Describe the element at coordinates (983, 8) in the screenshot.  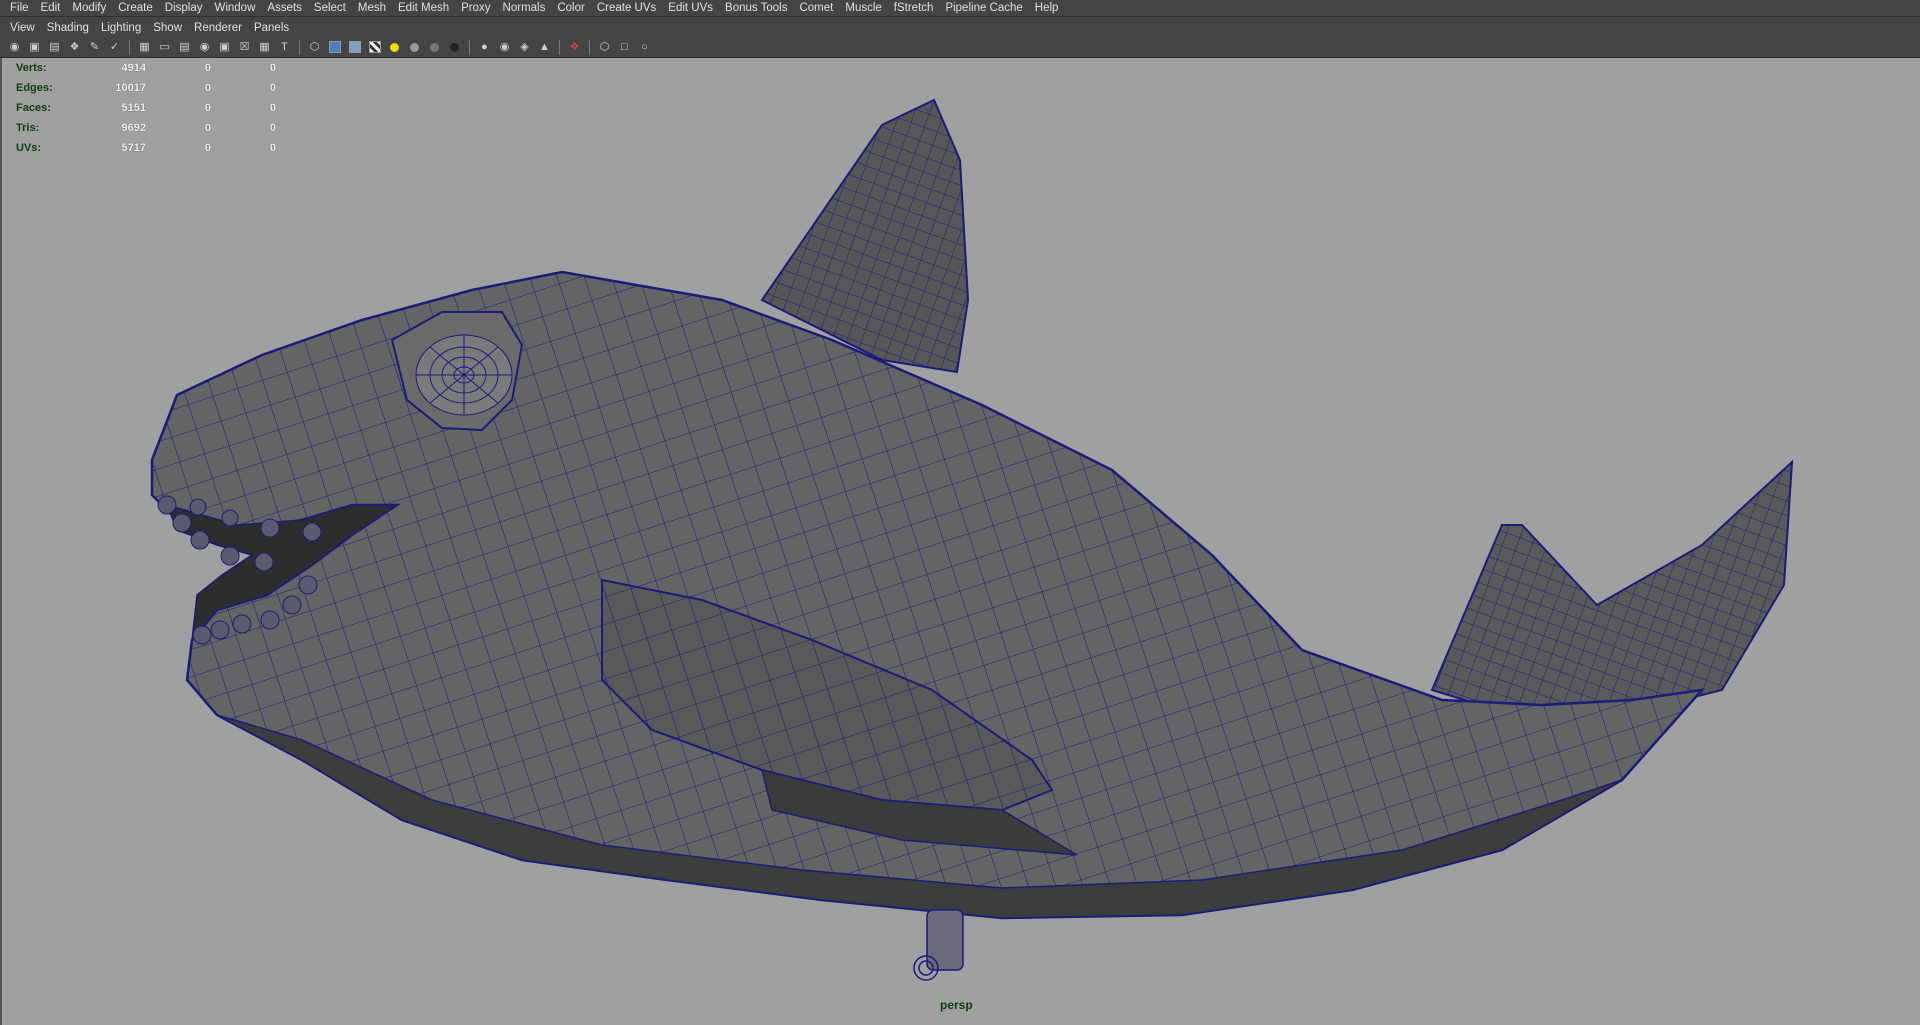
I see `menu-pipeline-cache: Pipeline Cache` at that location.